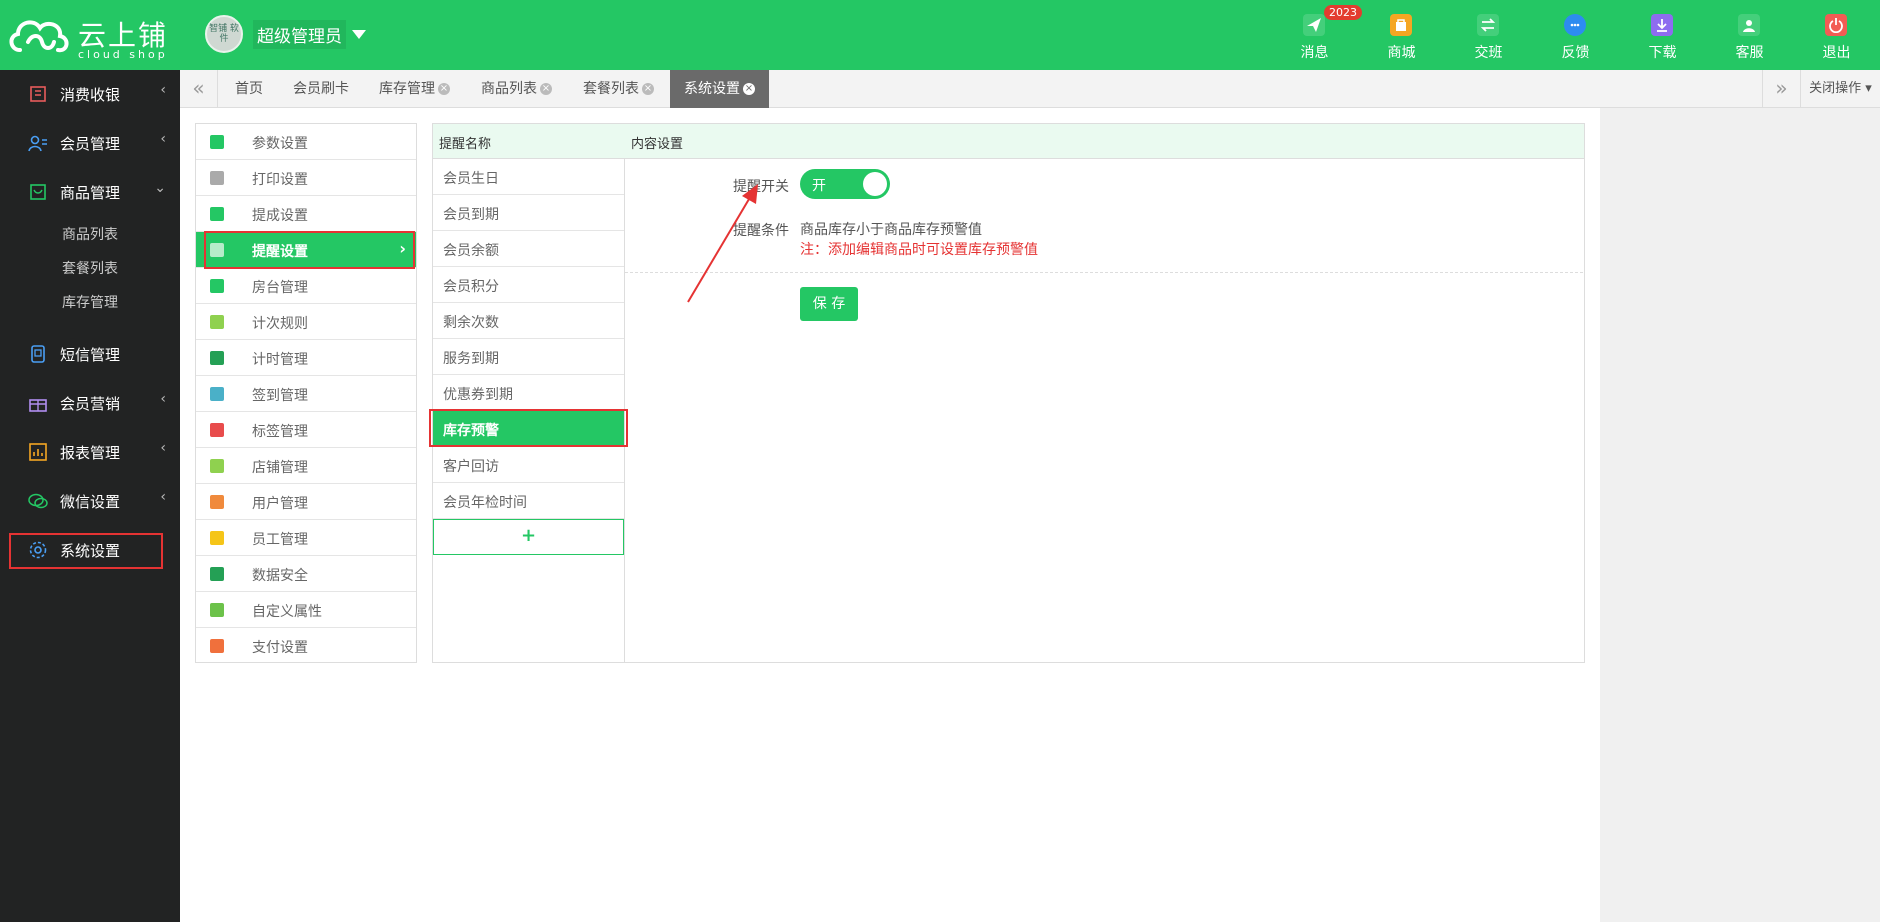 The image size is (1880, 922). What do you see at coordinates (280, 648) in the screenshot?
I see `settings-item-label: 支付设置` at bounding box center [280, 648].